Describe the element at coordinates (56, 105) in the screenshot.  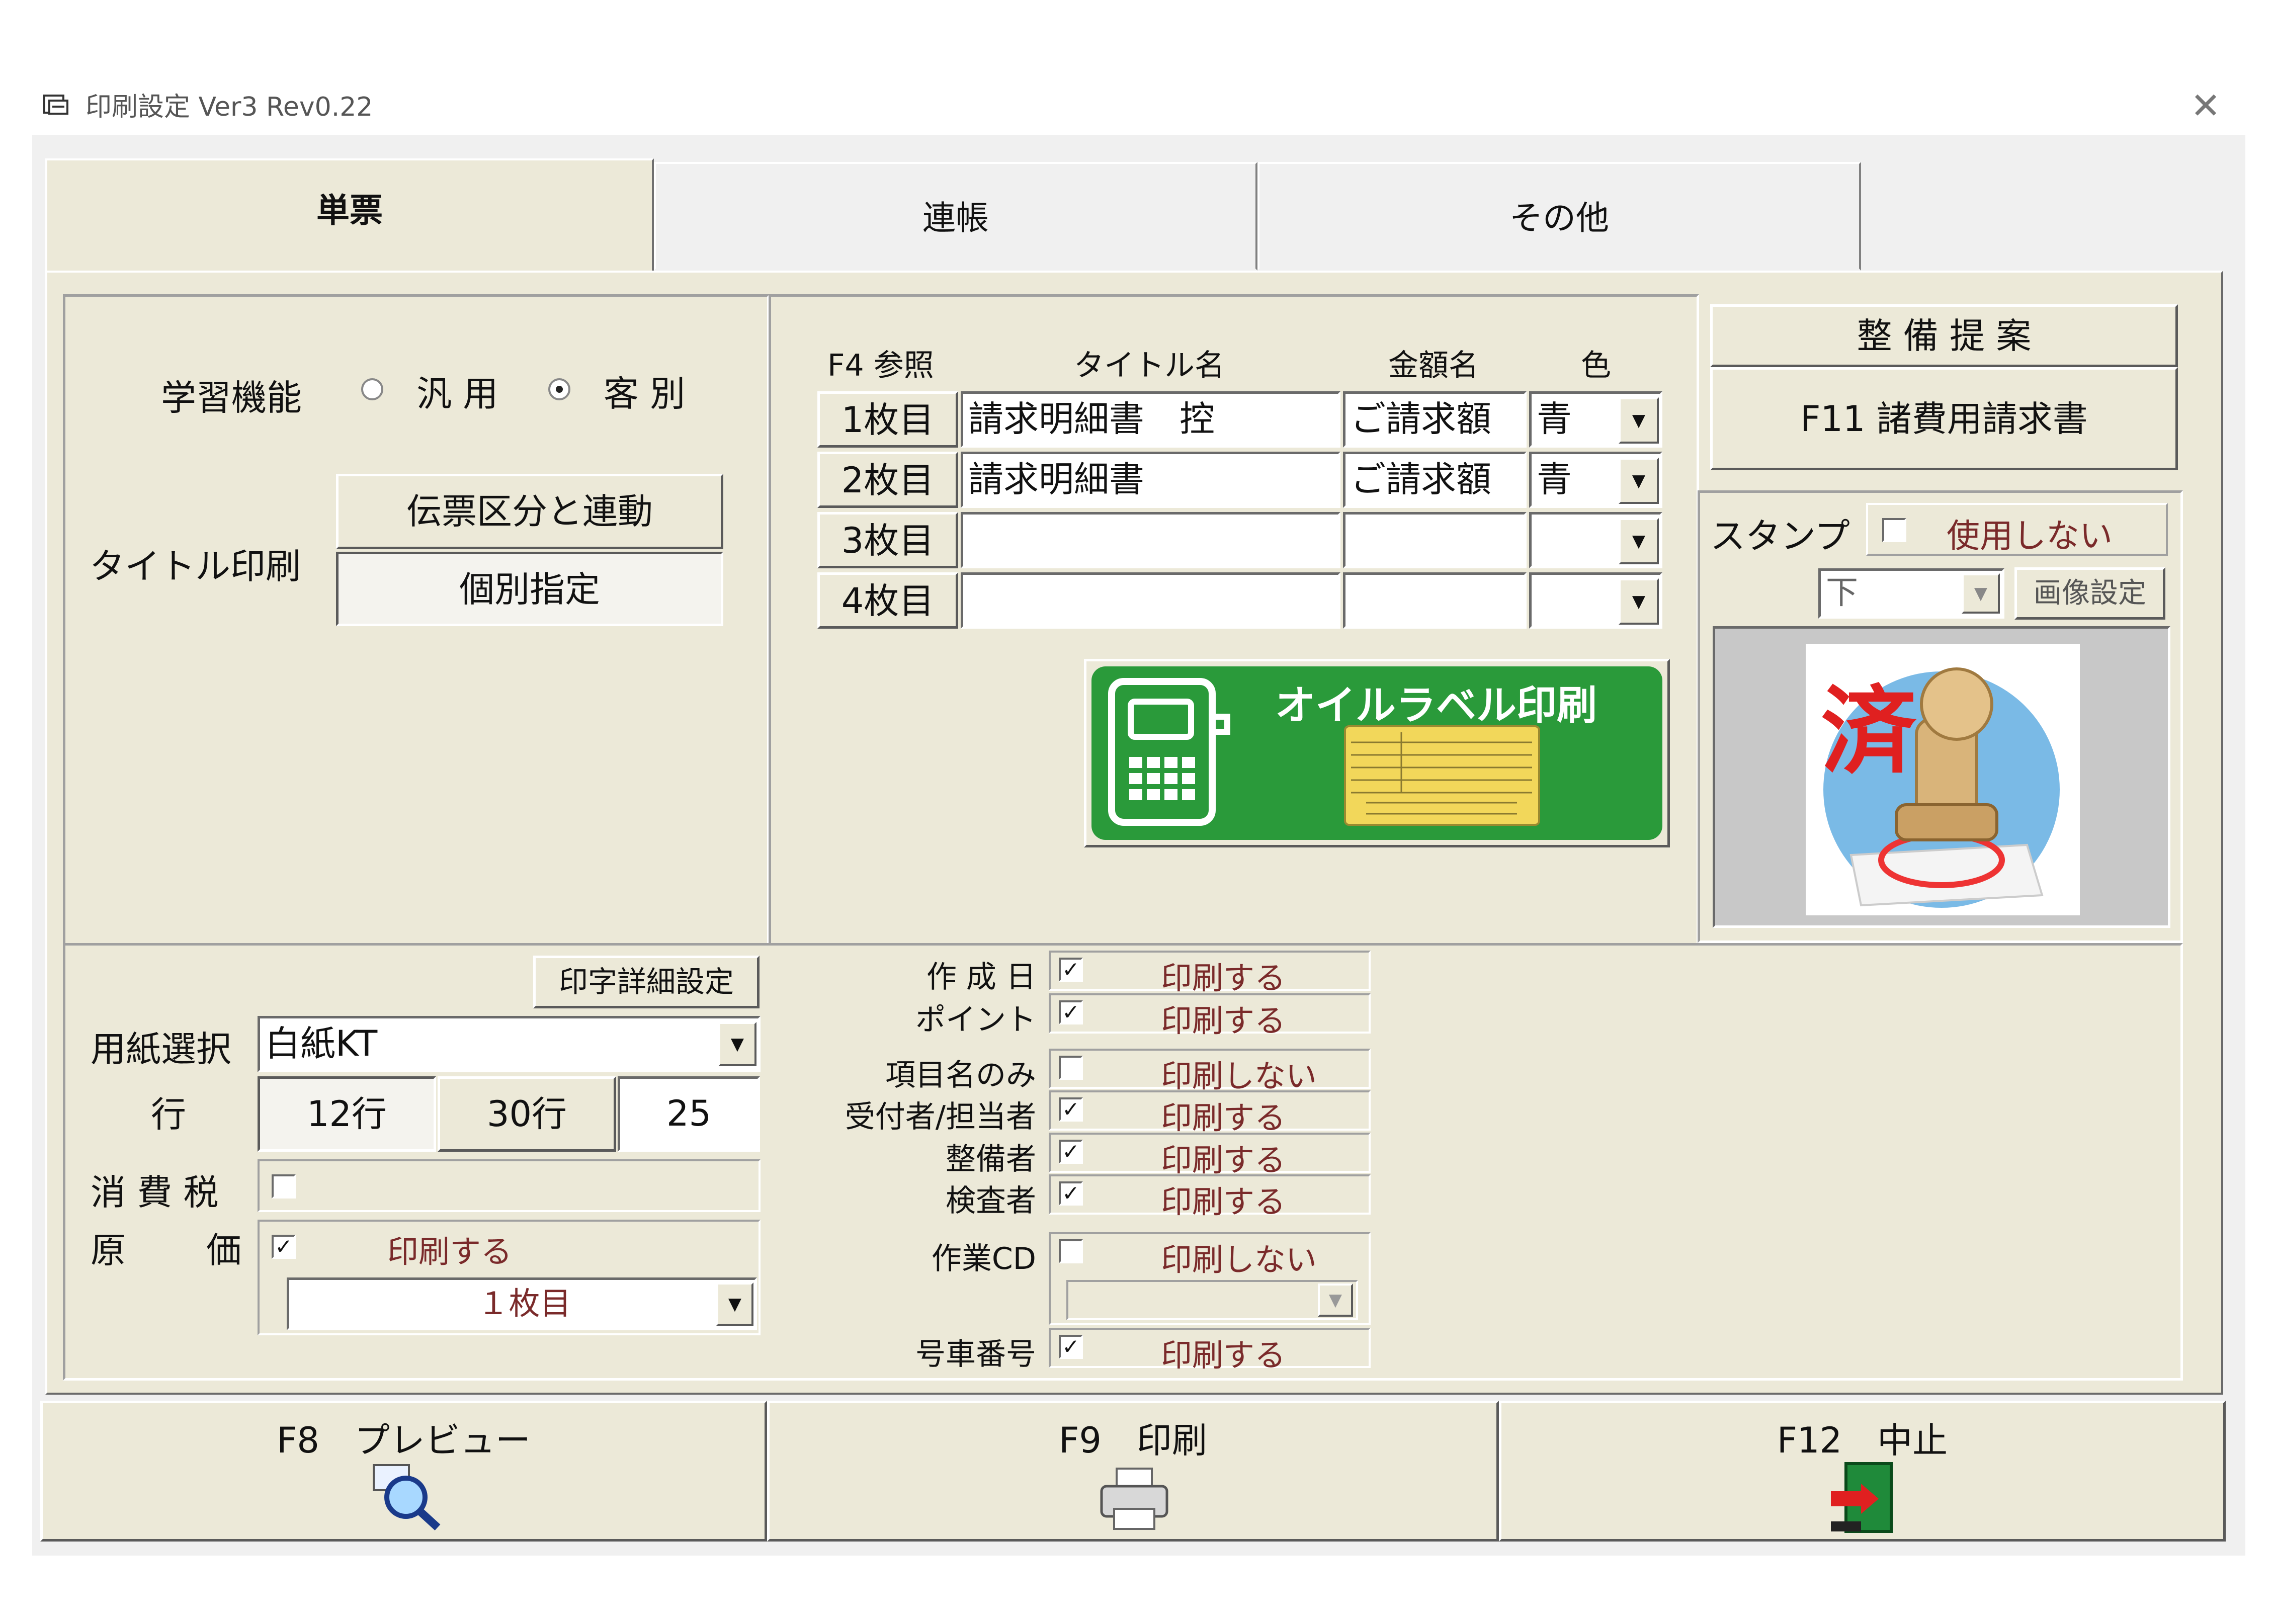
I see `app-icon` at that location.